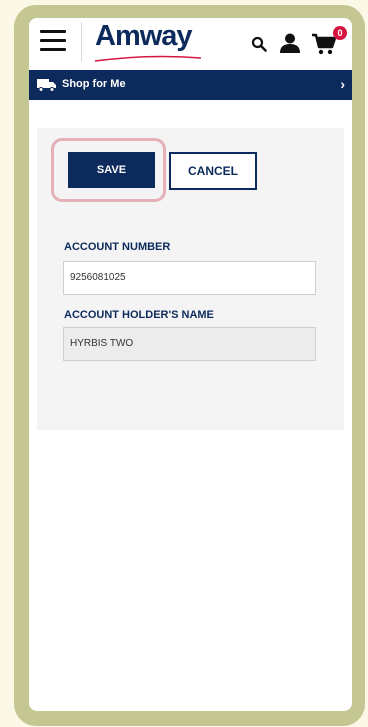  Describe the element at coordinates (118, 84) in the screenshot. I see `shop-for-me: Me` at that location.